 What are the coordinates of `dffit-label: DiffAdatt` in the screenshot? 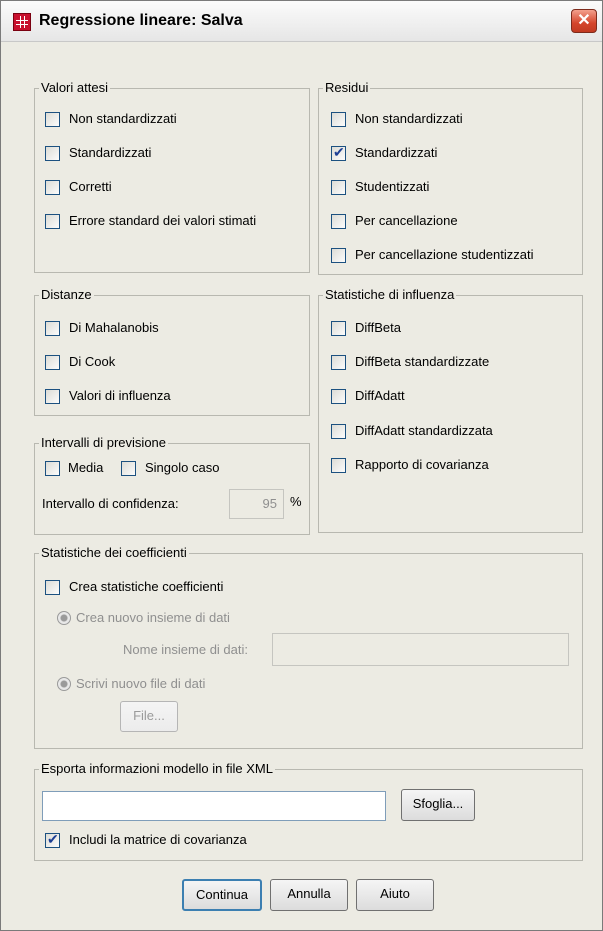 It's located at (380, 396).